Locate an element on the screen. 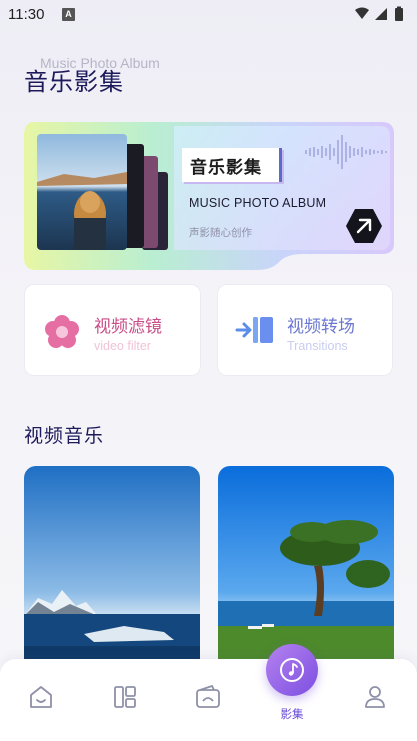 The image size is (417, 741). page-title: 音乐影集 is located at coordinates (74, 82).